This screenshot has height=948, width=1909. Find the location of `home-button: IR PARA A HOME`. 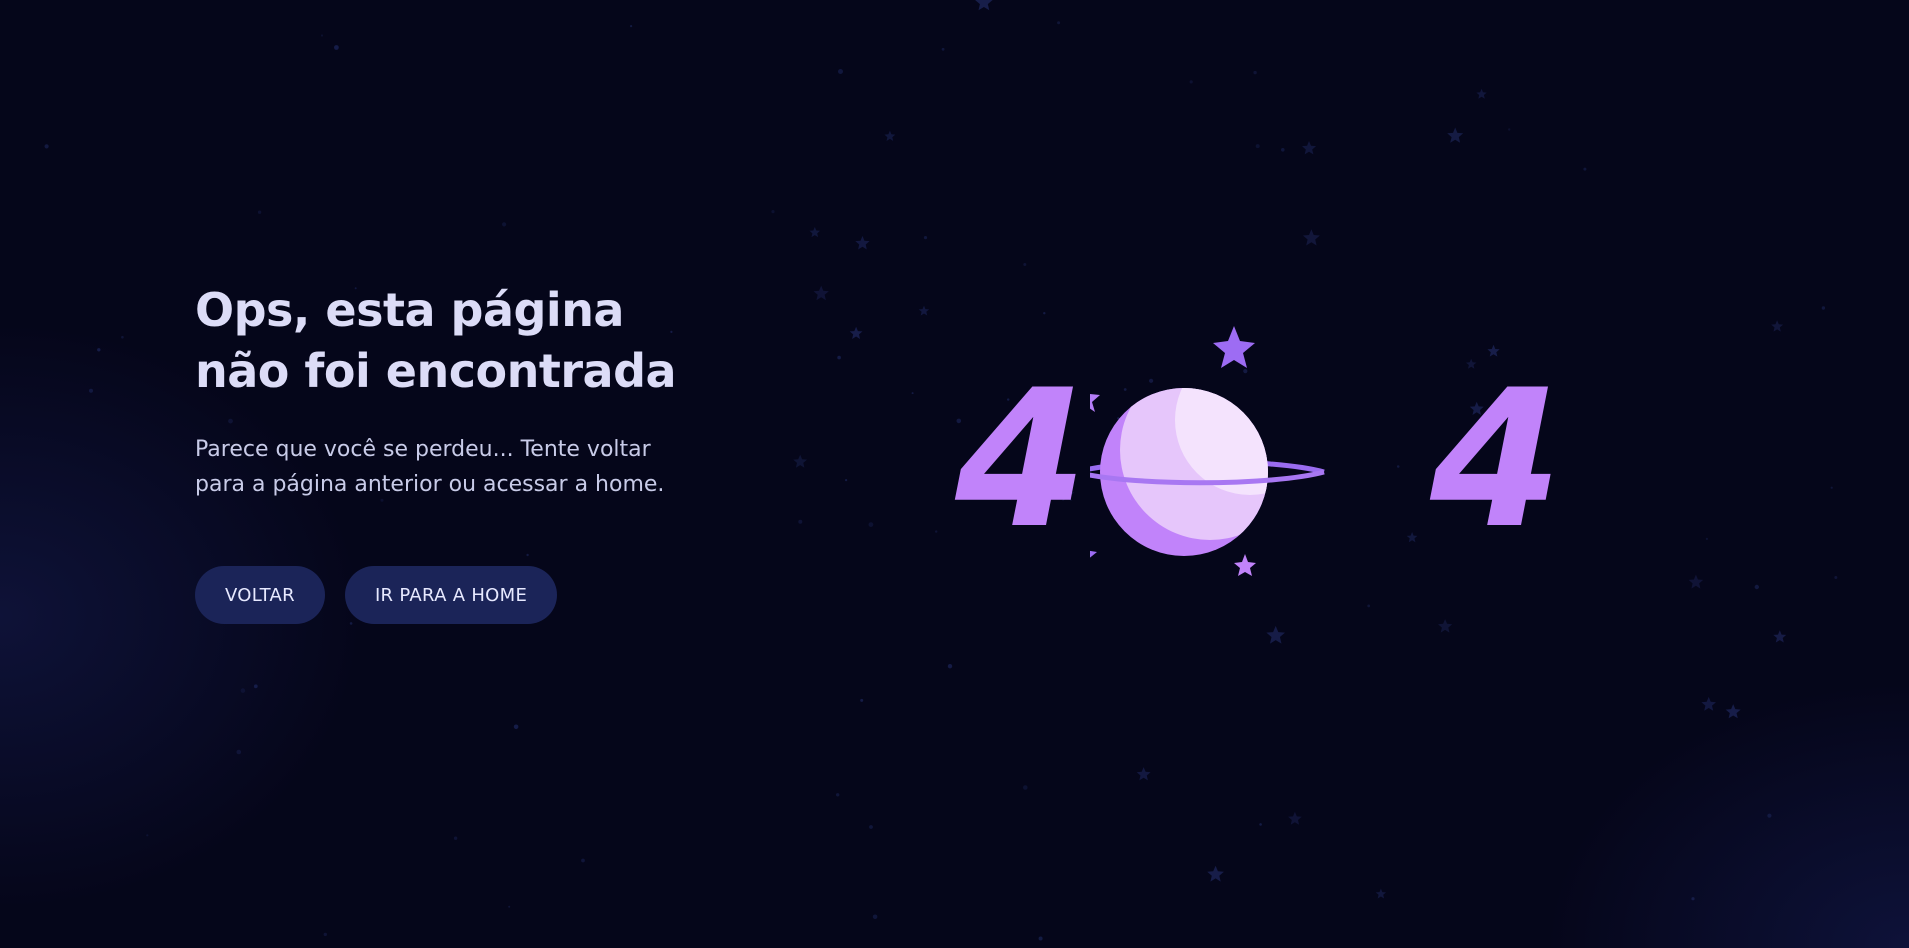

home-button: IR PARA A HOME is located at coordinates (451, 595).